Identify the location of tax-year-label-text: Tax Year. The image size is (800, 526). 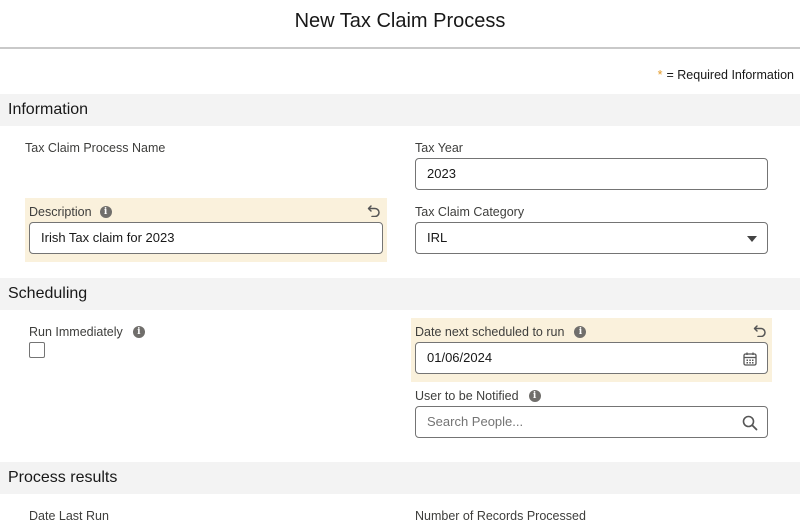
(439, 148).